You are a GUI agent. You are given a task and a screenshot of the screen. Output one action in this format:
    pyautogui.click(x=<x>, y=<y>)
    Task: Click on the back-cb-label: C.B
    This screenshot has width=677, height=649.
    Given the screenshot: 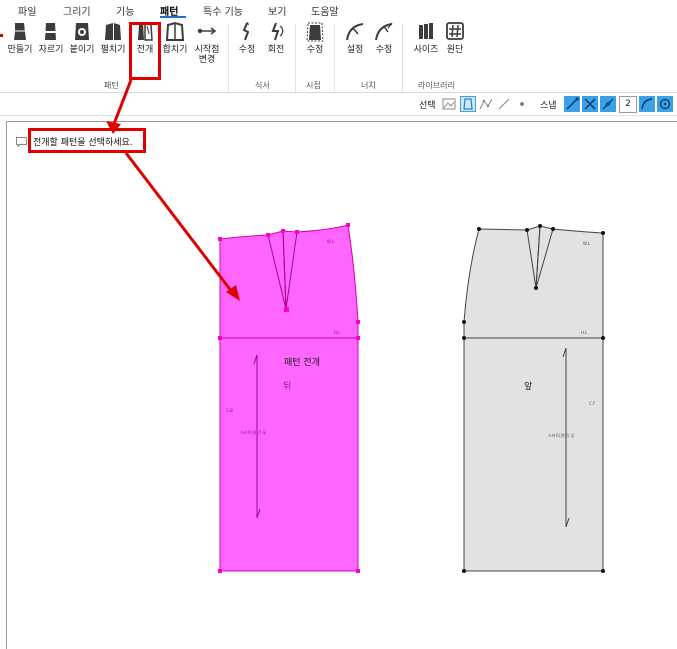 What is the action you would take?
    pyautogui.click(x=229, y=410)
    